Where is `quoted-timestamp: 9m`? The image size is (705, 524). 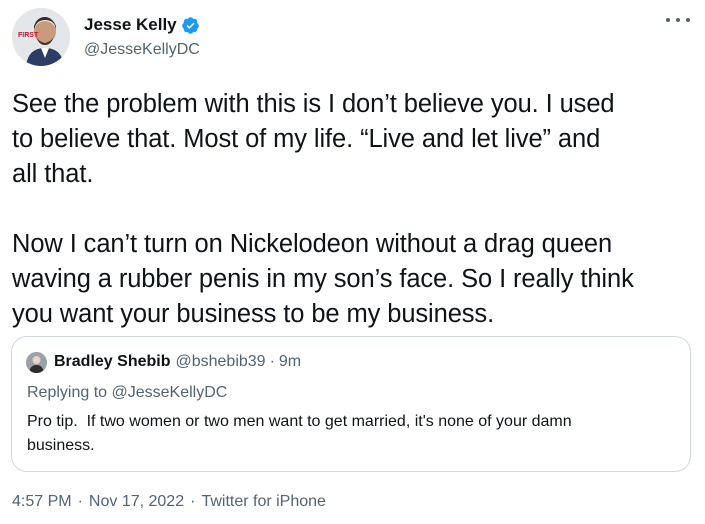
quoted-timestamp: 9m is located at coordinates (290, 361).